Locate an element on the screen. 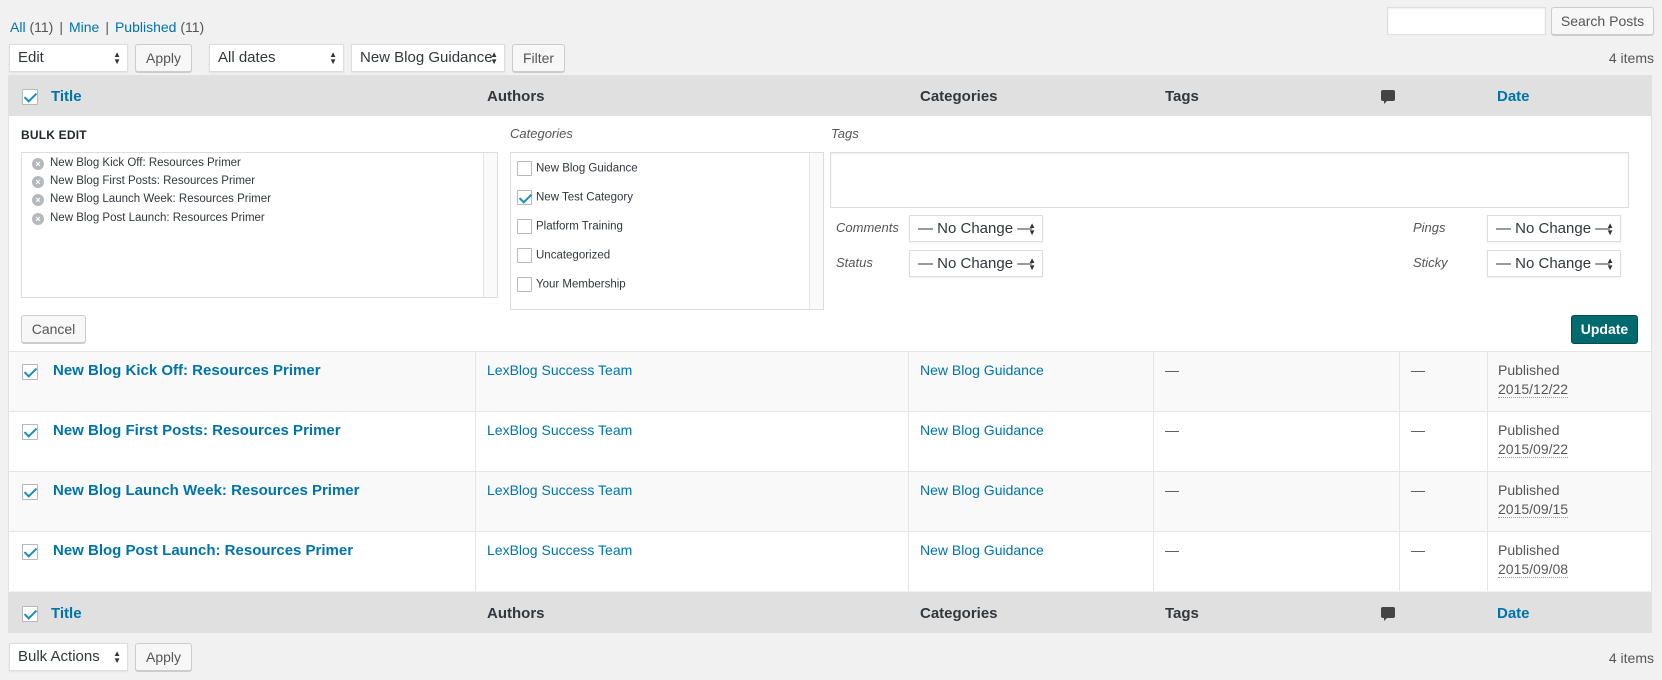  tags-label: Tags is located at coordinates (845, 133).